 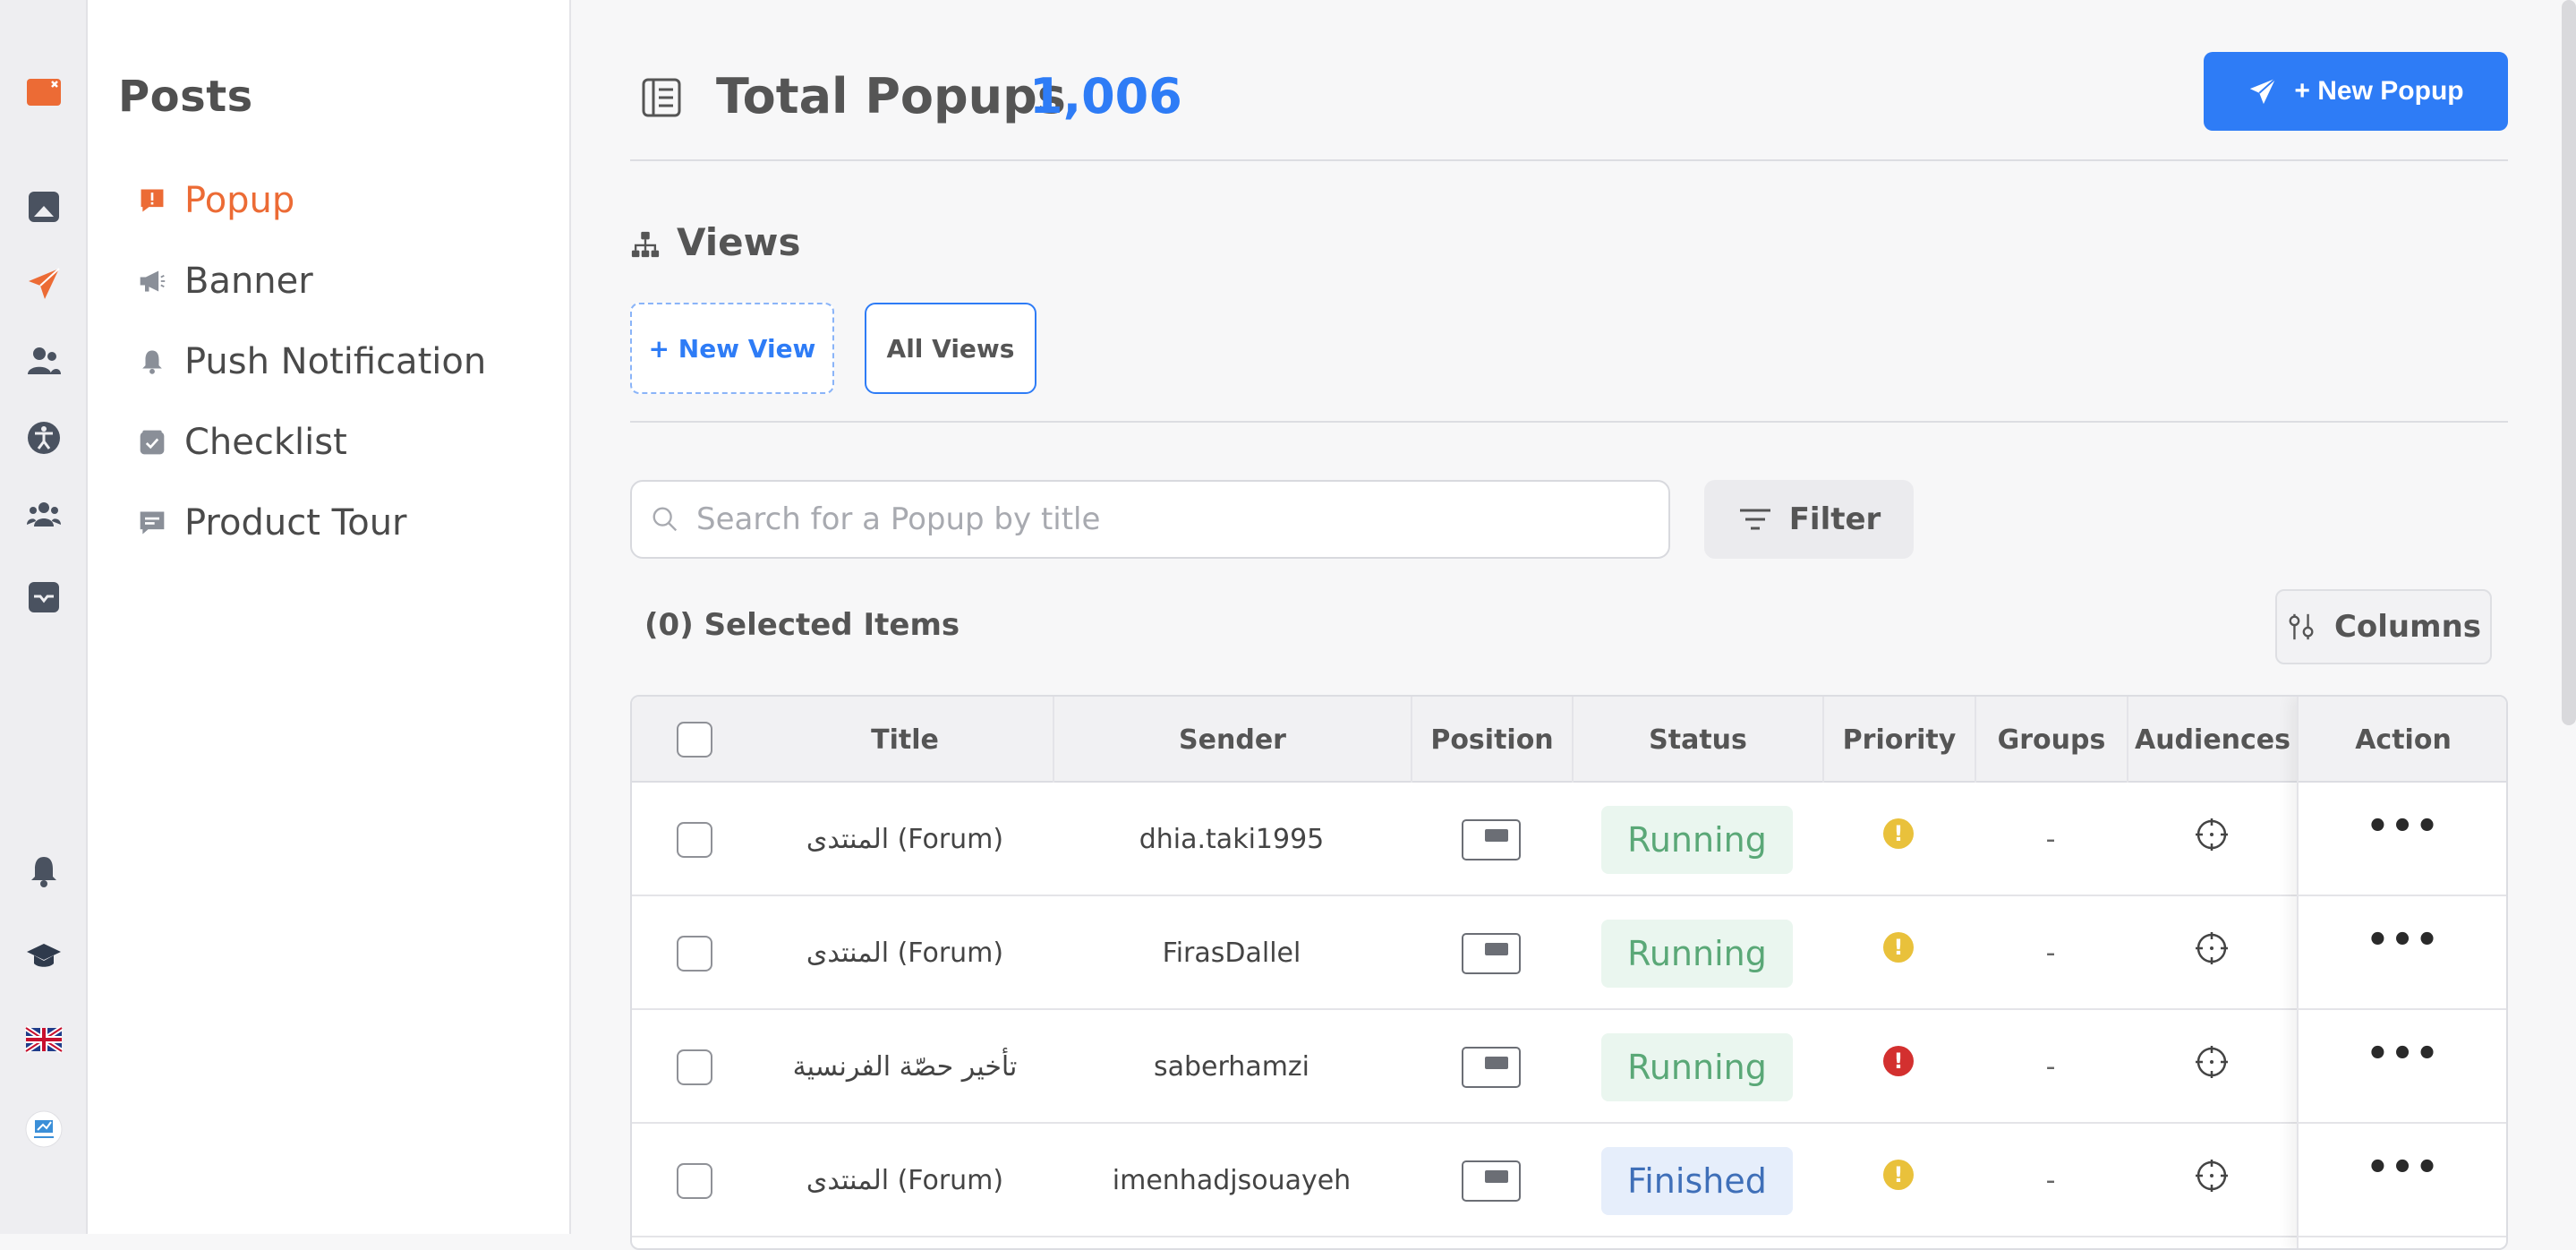 I want to click on filter-button: Filter, so click(x=1809, y=519).